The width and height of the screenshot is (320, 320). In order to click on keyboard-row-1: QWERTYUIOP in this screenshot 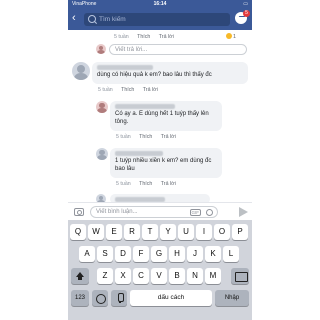, I will do `click(160, 232)`.